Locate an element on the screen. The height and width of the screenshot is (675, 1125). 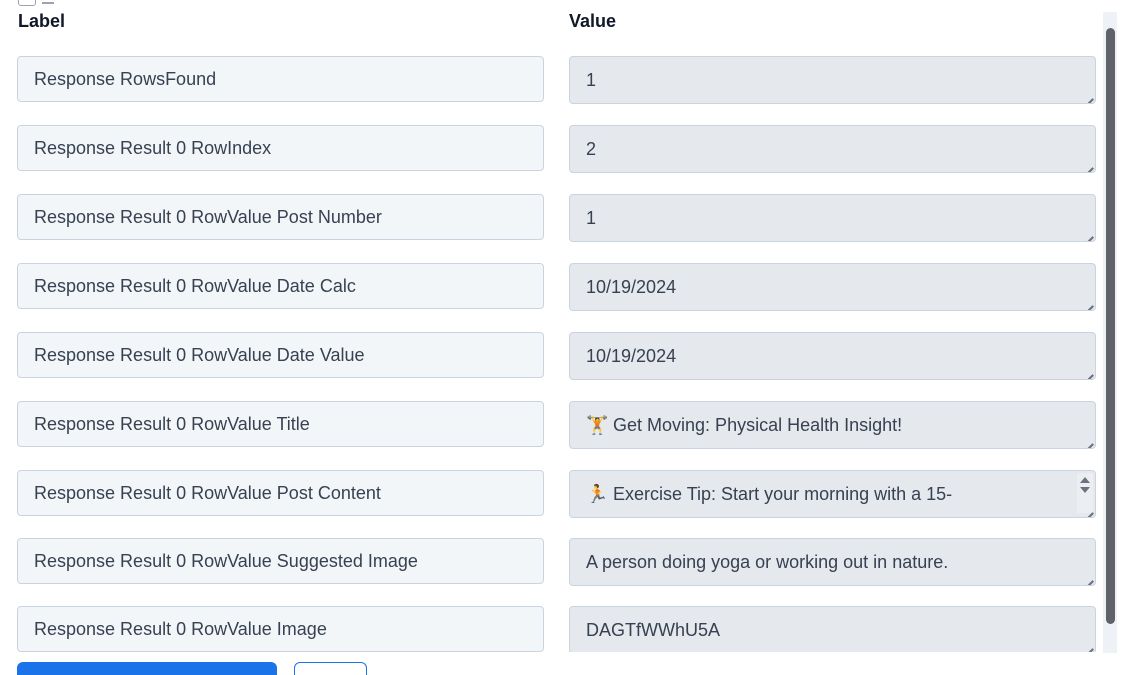
label-input: Response Result 0 RowValue Post Content is located at coordinates (280, 493).